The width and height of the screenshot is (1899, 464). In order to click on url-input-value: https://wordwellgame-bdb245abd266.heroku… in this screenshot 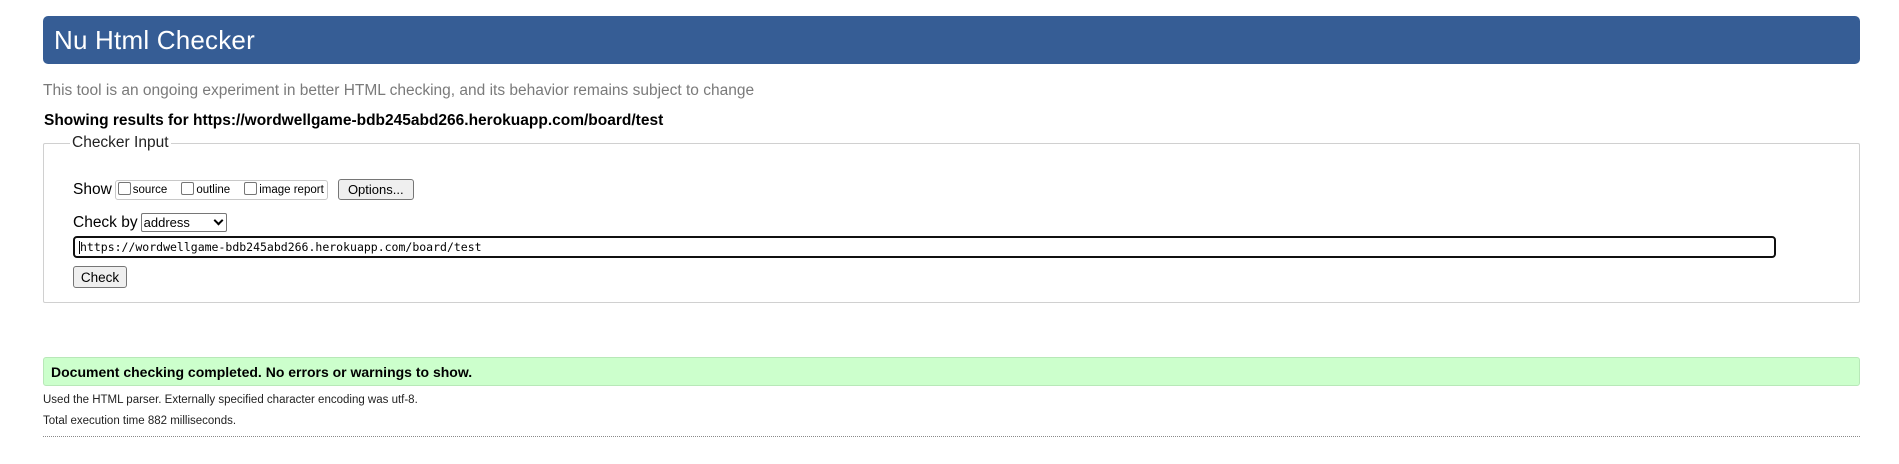, I will do `click(281, 247)`.